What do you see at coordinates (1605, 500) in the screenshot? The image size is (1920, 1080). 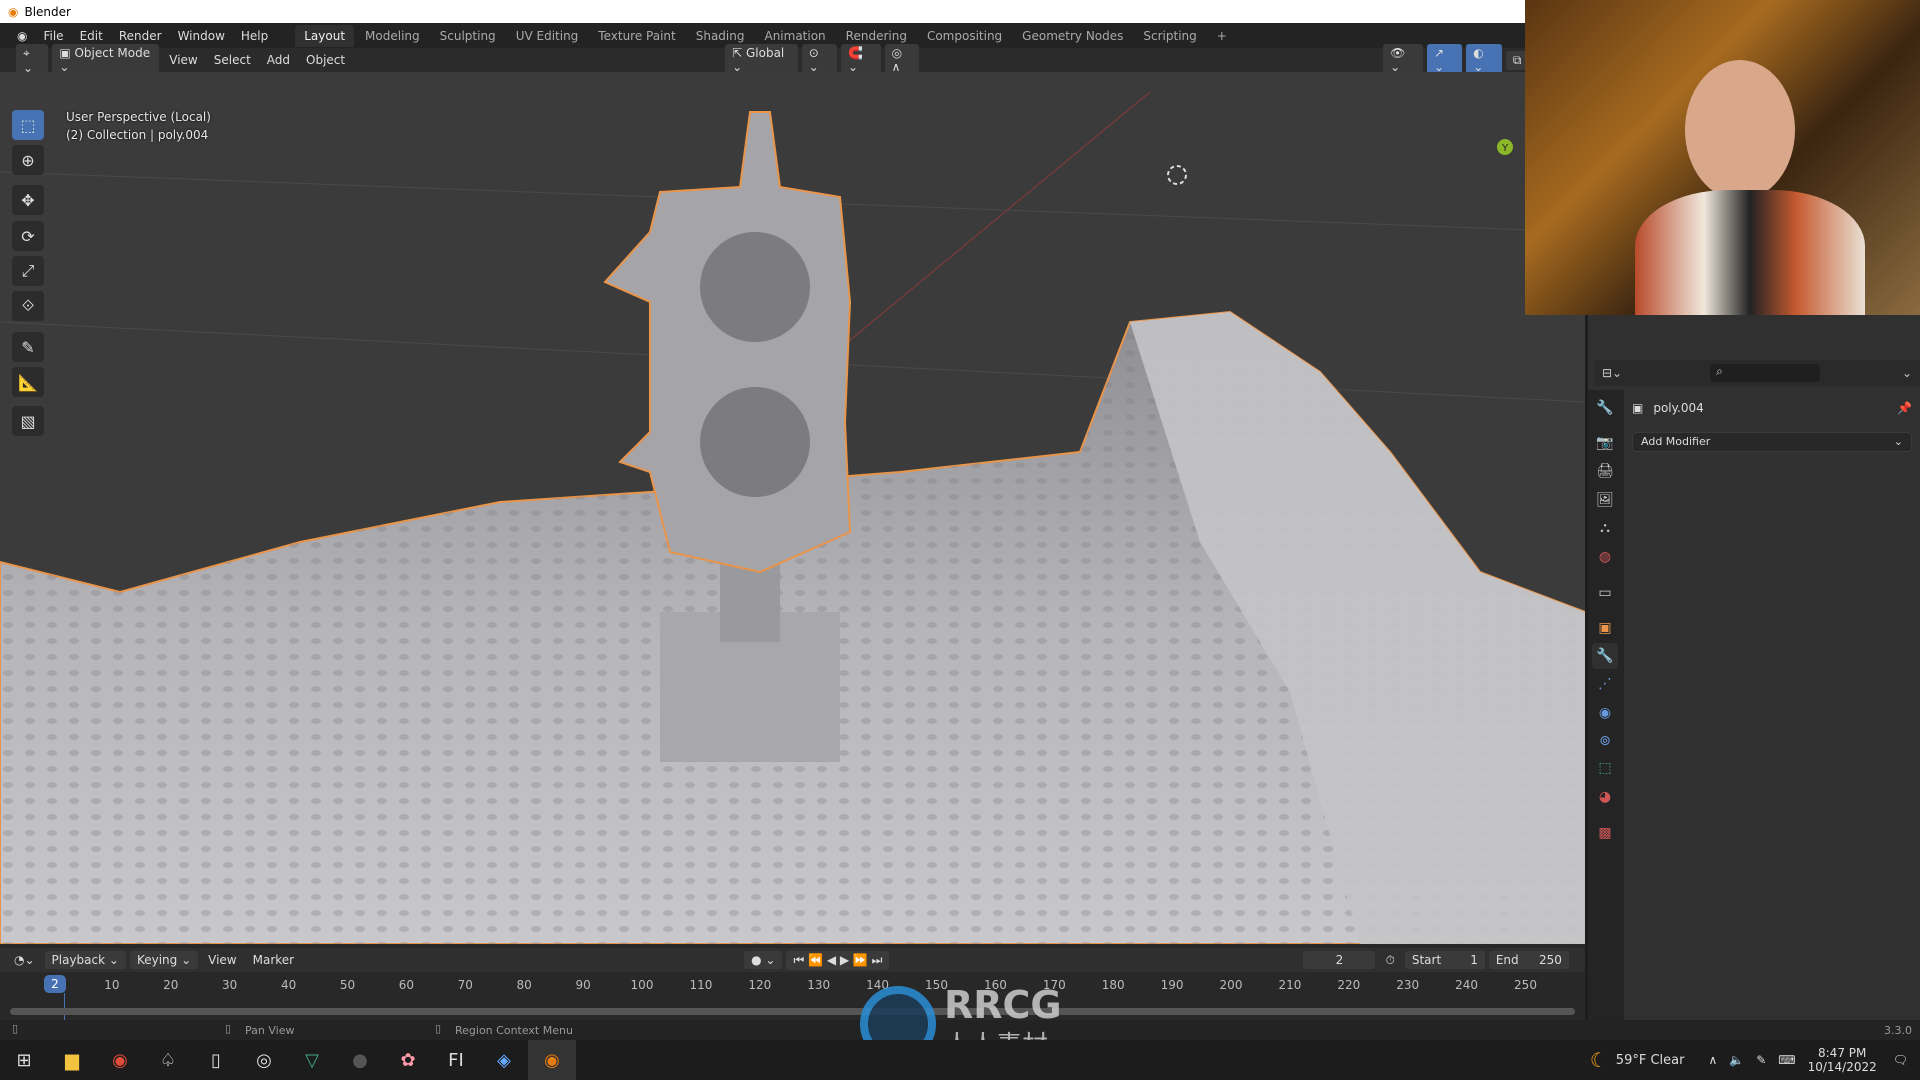 I see `tab-view-layer: 🖼` at bounding box center [1605, 500].